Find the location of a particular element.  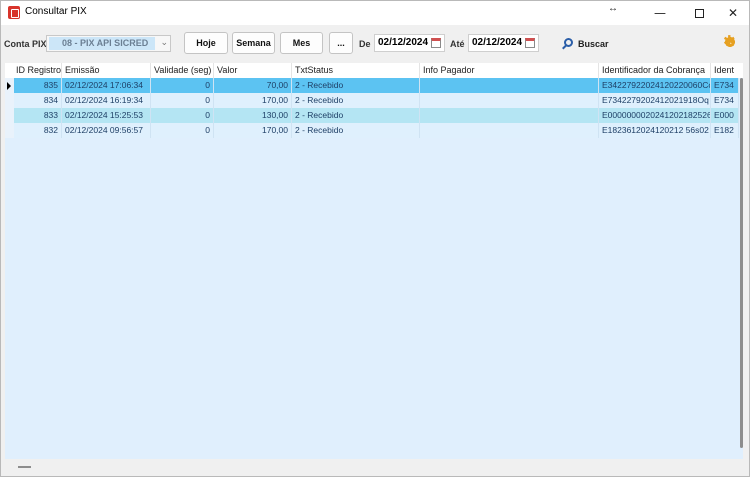

col-header-status: TxtStatus is located at coordinates (356, 70).